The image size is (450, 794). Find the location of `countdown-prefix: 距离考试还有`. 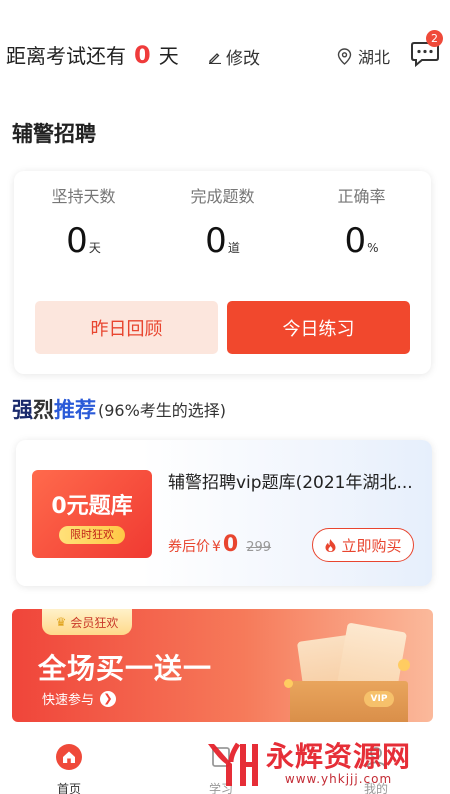

countdown-prefix: 距离考试还有 is located at coordinates (66, 56).